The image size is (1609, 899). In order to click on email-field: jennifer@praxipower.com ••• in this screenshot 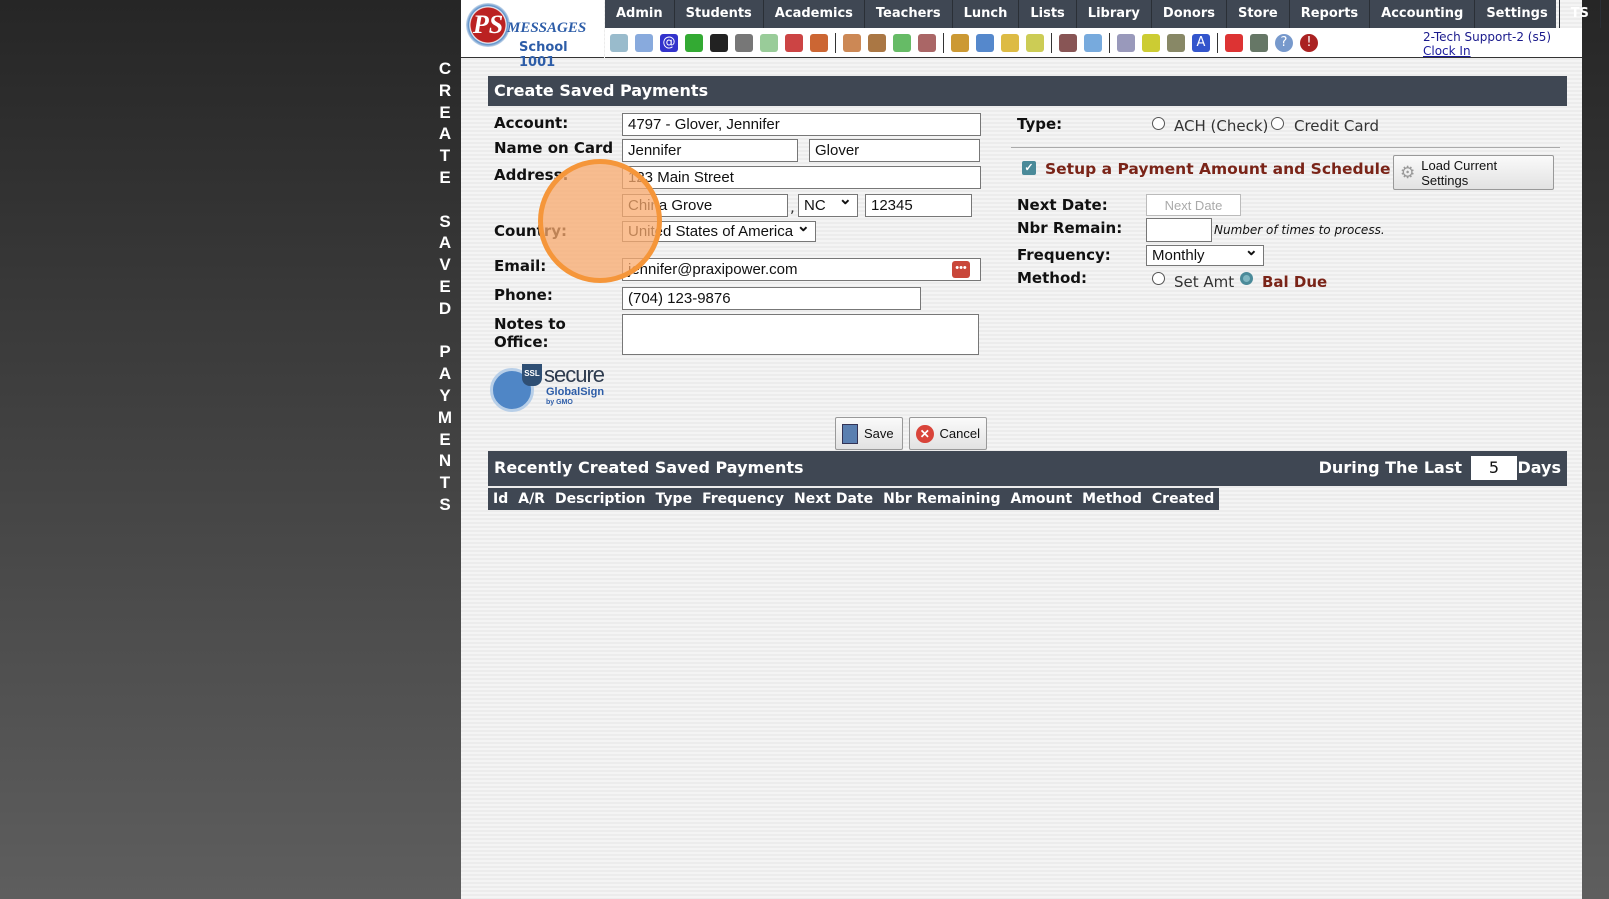, I will do `click(801, 269)`.